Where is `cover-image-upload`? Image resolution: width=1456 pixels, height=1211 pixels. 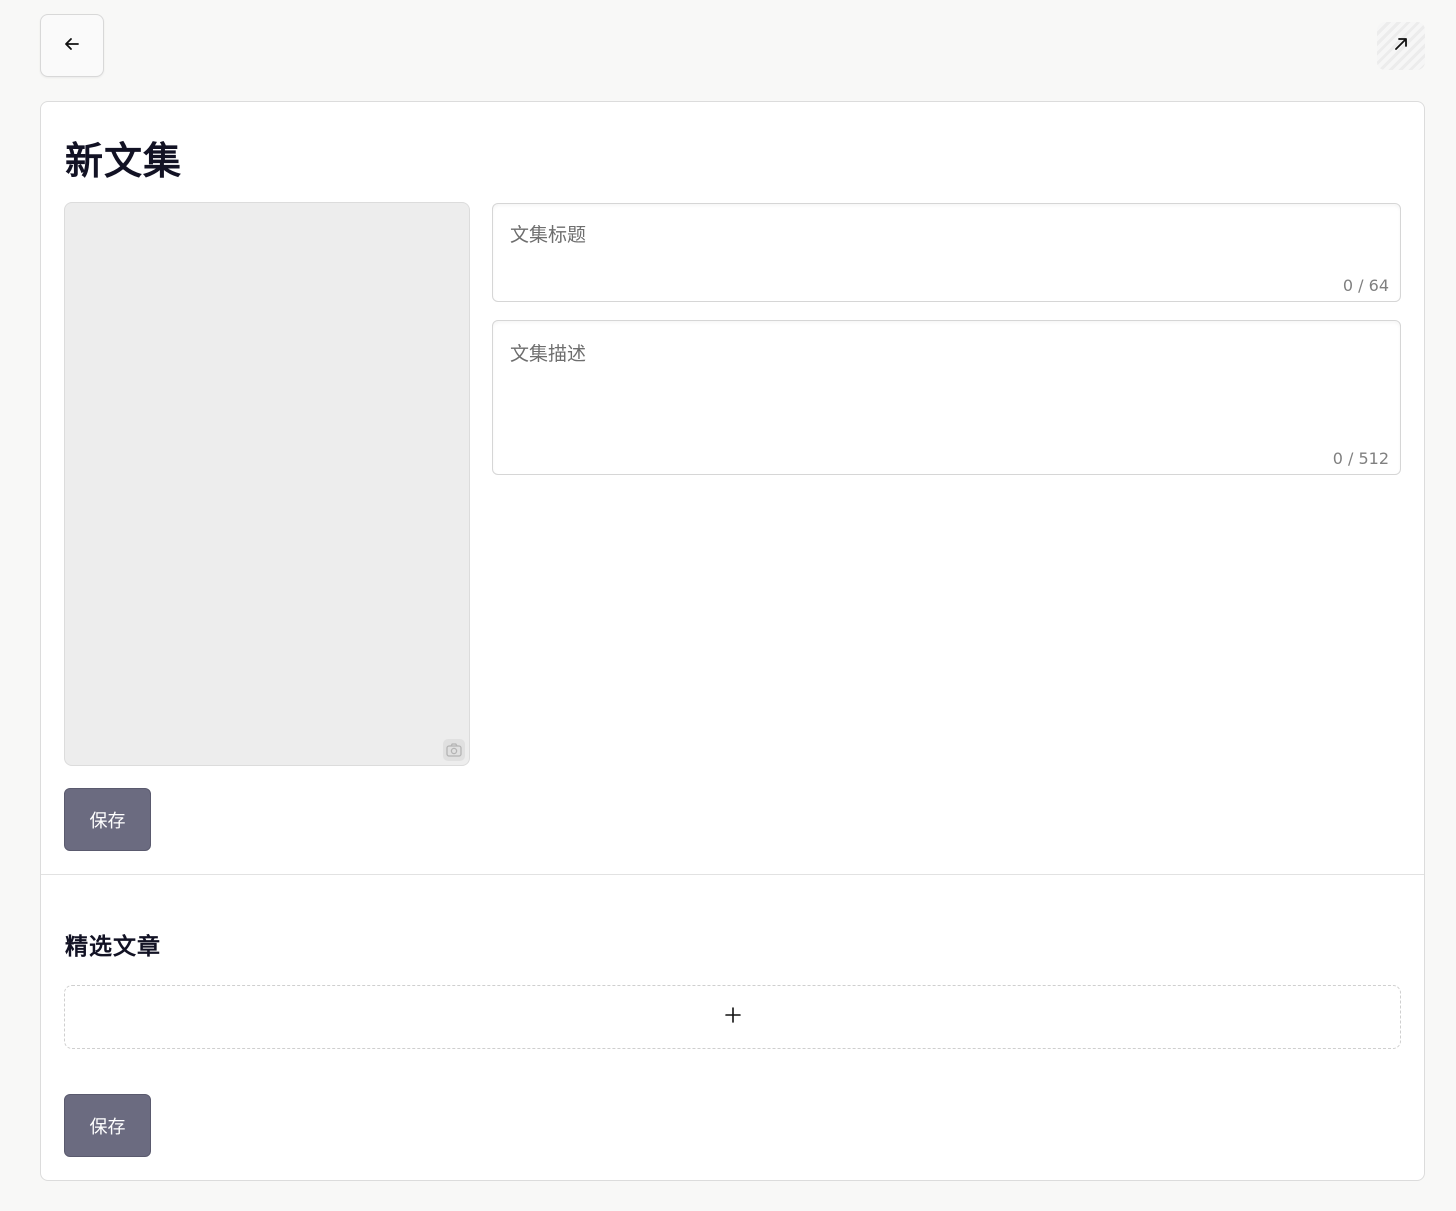 cover-image-upload is located at coordinates (267, 484).